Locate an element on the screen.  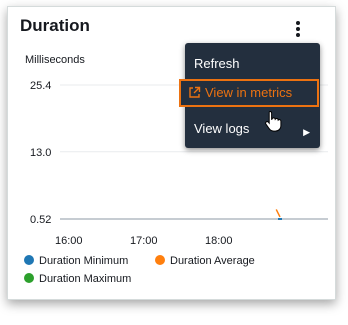
x-tick-label: 18:00 is located at coordinates (219, 241).